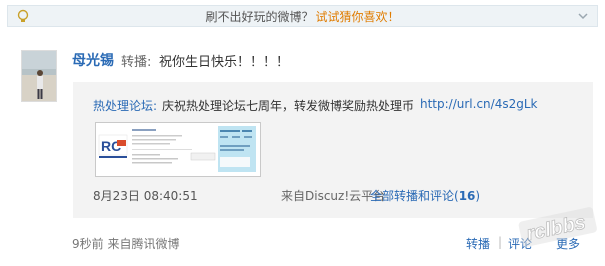  I want to click on suggestion-bar: 刷不出好玩的微博？ 试试猜你喜欢！, so click(302, 16).